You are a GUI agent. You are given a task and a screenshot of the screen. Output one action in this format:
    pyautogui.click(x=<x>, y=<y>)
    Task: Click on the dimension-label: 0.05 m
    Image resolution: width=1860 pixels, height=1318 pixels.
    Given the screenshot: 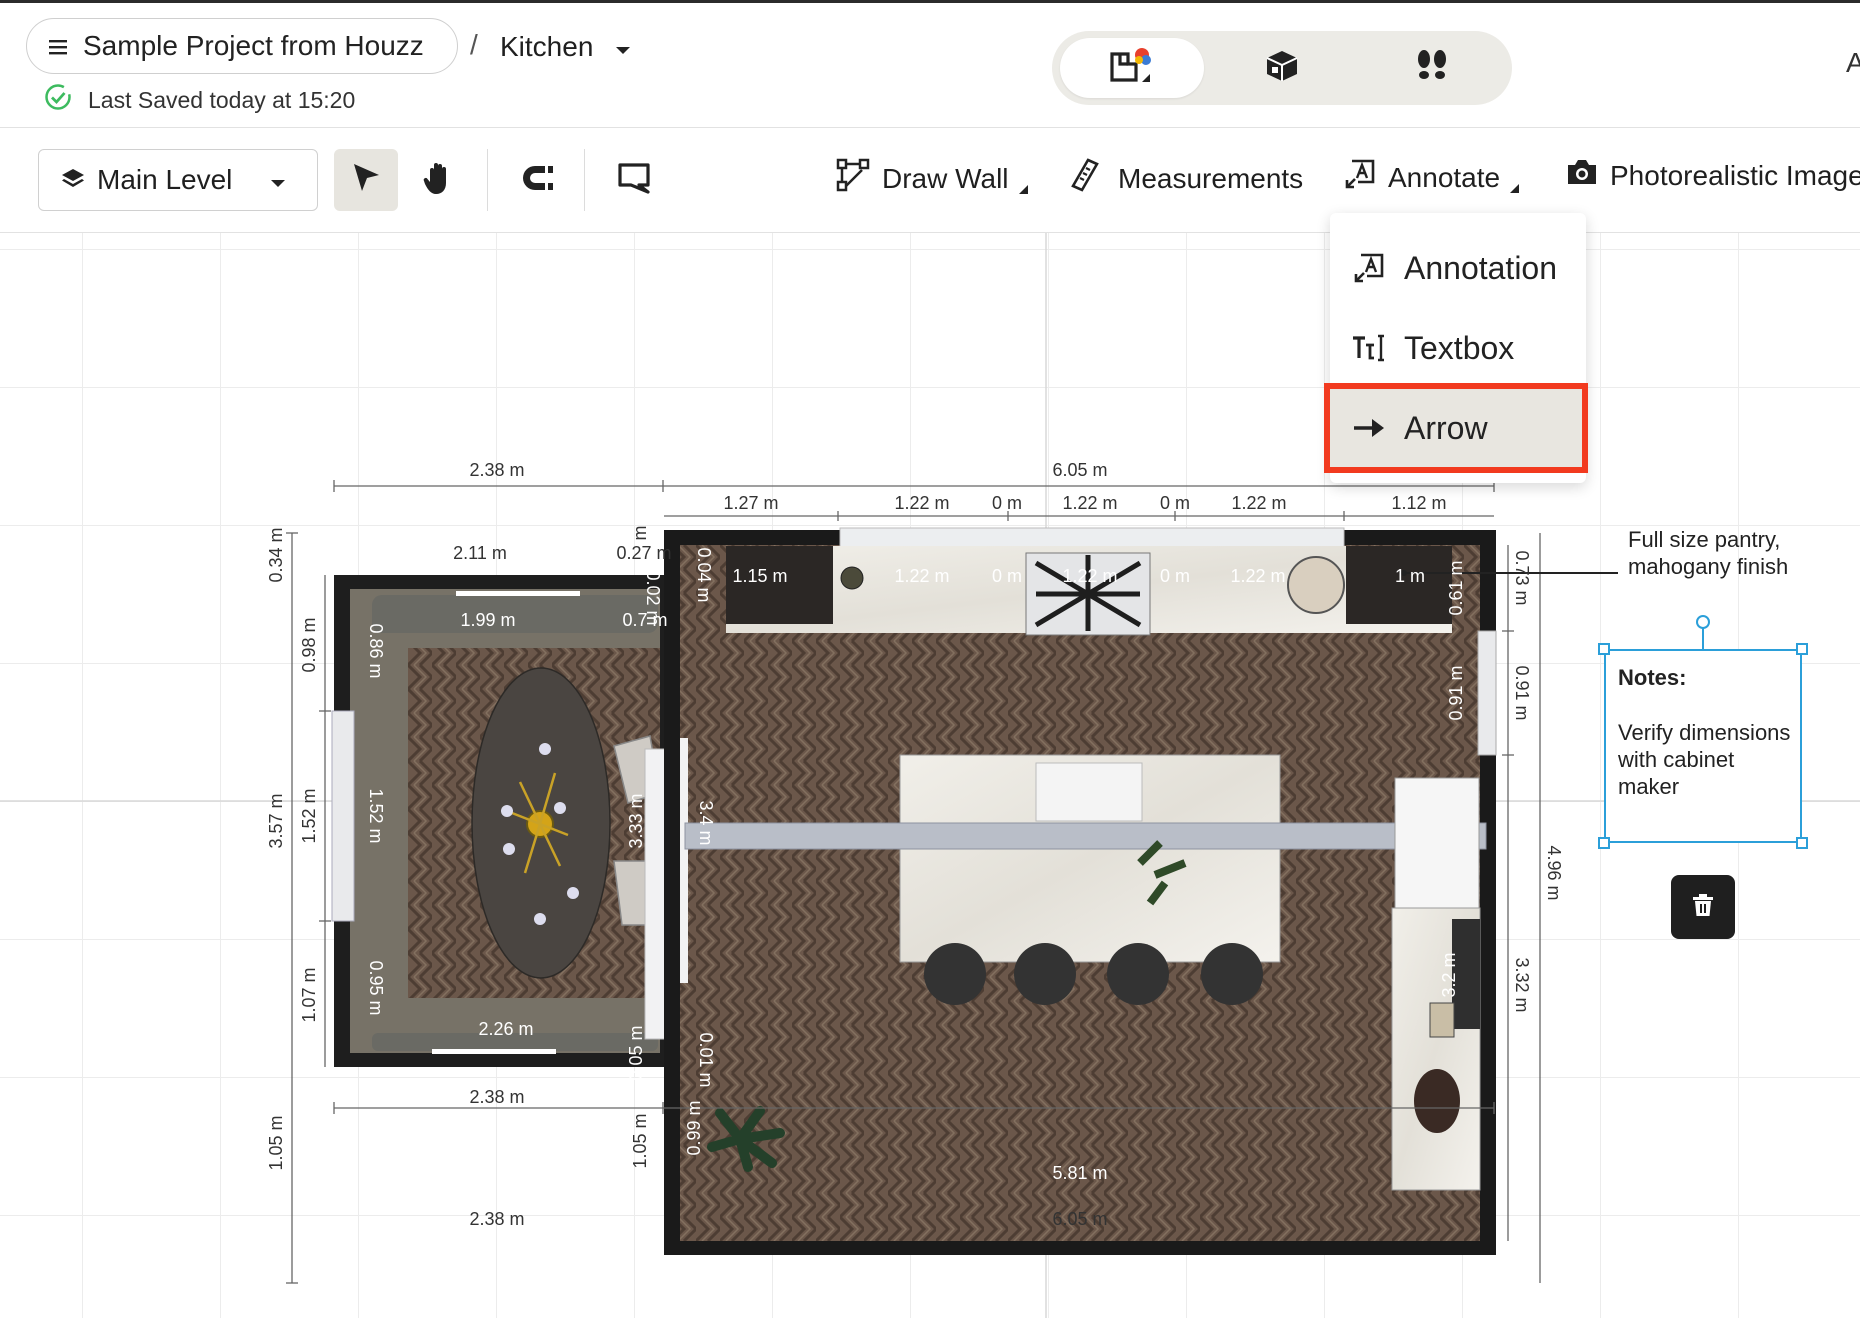 What is the action you would take?
    pyautogui.click(x=636, y=1052)
    